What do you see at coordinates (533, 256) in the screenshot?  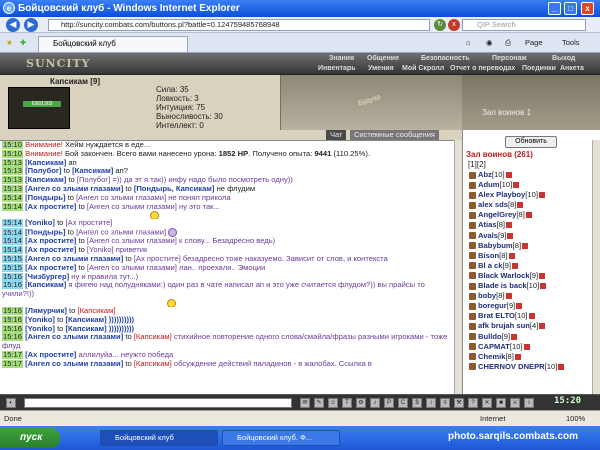 I see `player-item: Bison[8]` at bounding box center [533, 256].